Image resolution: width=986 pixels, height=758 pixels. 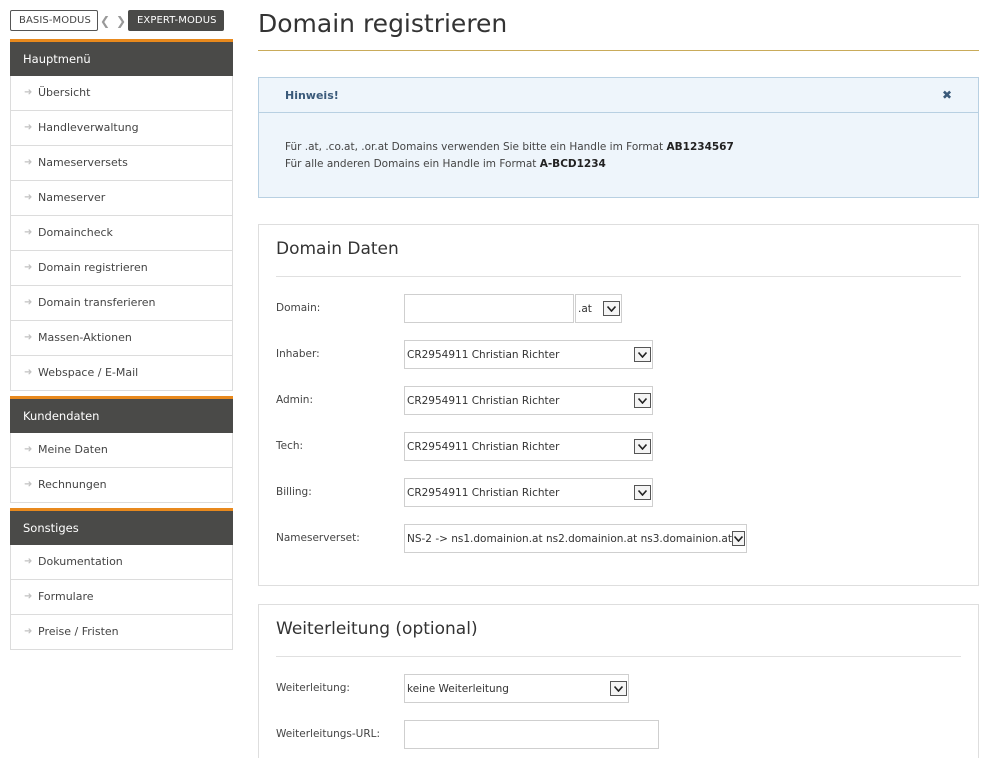 What do you see at coordinates (318, 538) in the screenshot?
I see `nameserverset-label: Nameserverset:` at bounding box center [318, 538].